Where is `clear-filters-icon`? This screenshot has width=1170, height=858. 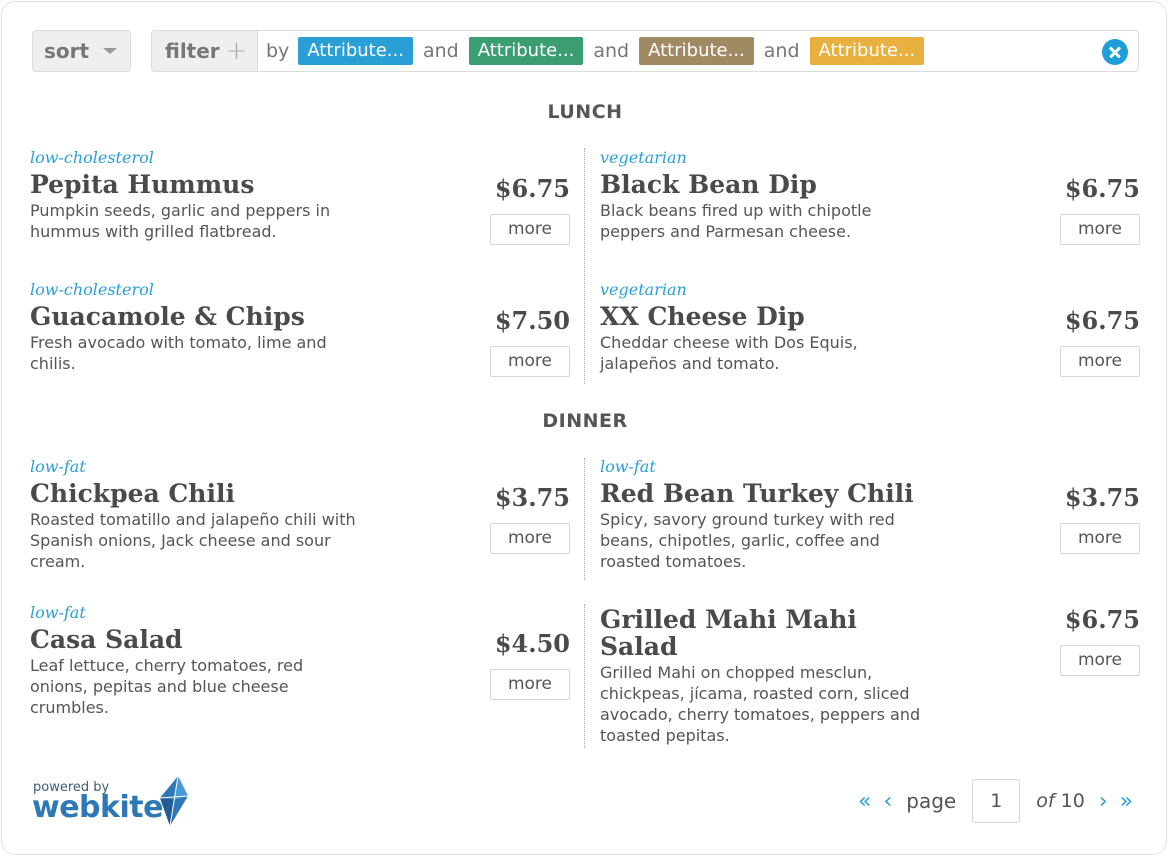 clear-filters-icon is located at coordinates (1115, 52).